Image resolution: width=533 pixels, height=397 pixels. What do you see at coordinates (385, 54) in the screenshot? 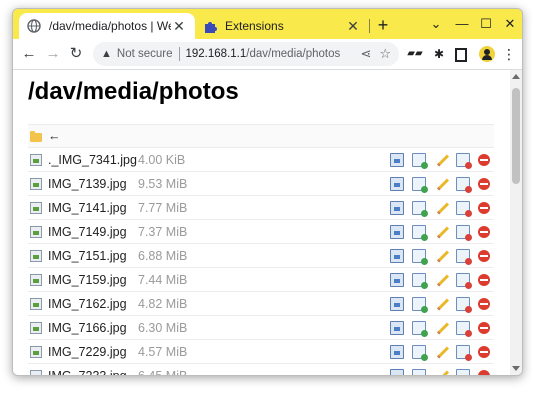
I see `bookmark-star-icon: ☆` at bounding box center [385, 54].